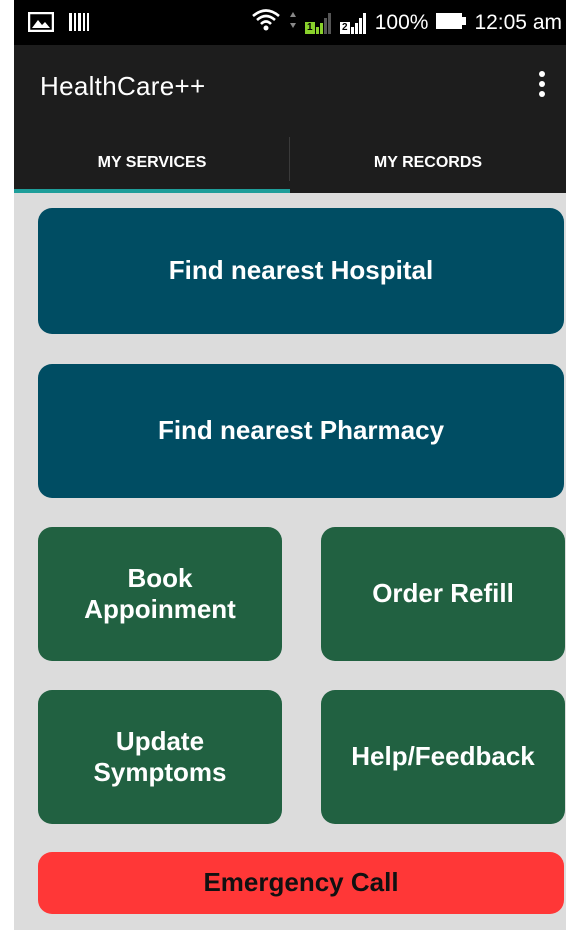 The height and width of the screenshot is (930, 566). I want to click on tab-bar: MY SERVICES MY RECORDS, so click(290, 163).